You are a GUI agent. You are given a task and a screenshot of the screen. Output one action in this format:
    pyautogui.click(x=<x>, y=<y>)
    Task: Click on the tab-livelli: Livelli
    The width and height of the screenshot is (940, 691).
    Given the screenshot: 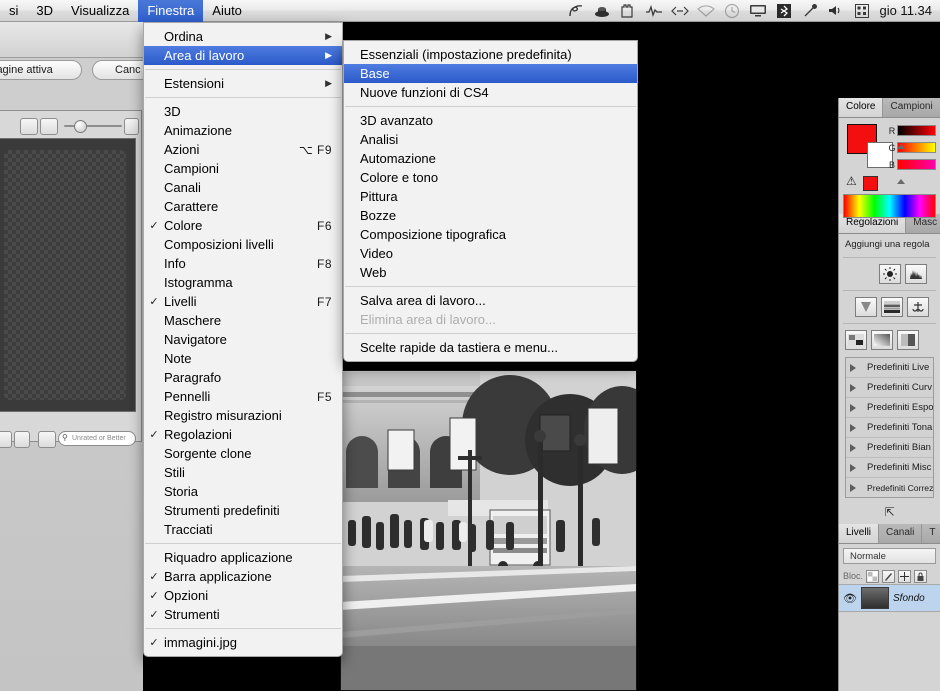 What is the action you would take?
    pyautogui.click(x=859, y=533)
    